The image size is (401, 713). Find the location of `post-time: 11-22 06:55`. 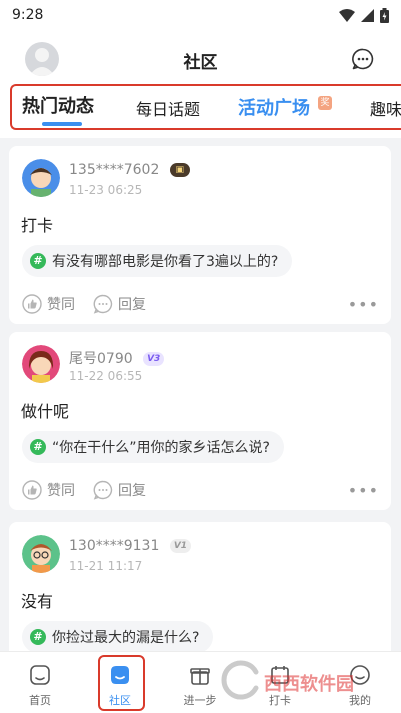

post-time: 11-22 06:55 is located at coordinates (106, 376).